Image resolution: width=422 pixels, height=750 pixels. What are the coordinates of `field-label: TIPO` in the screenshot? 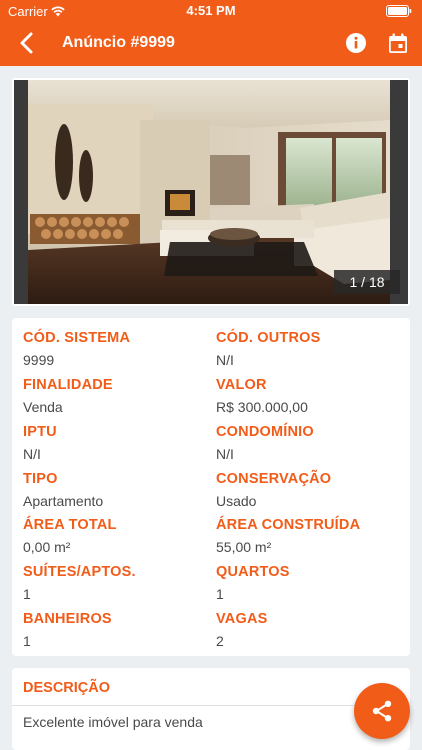 It's located at (40, 479).